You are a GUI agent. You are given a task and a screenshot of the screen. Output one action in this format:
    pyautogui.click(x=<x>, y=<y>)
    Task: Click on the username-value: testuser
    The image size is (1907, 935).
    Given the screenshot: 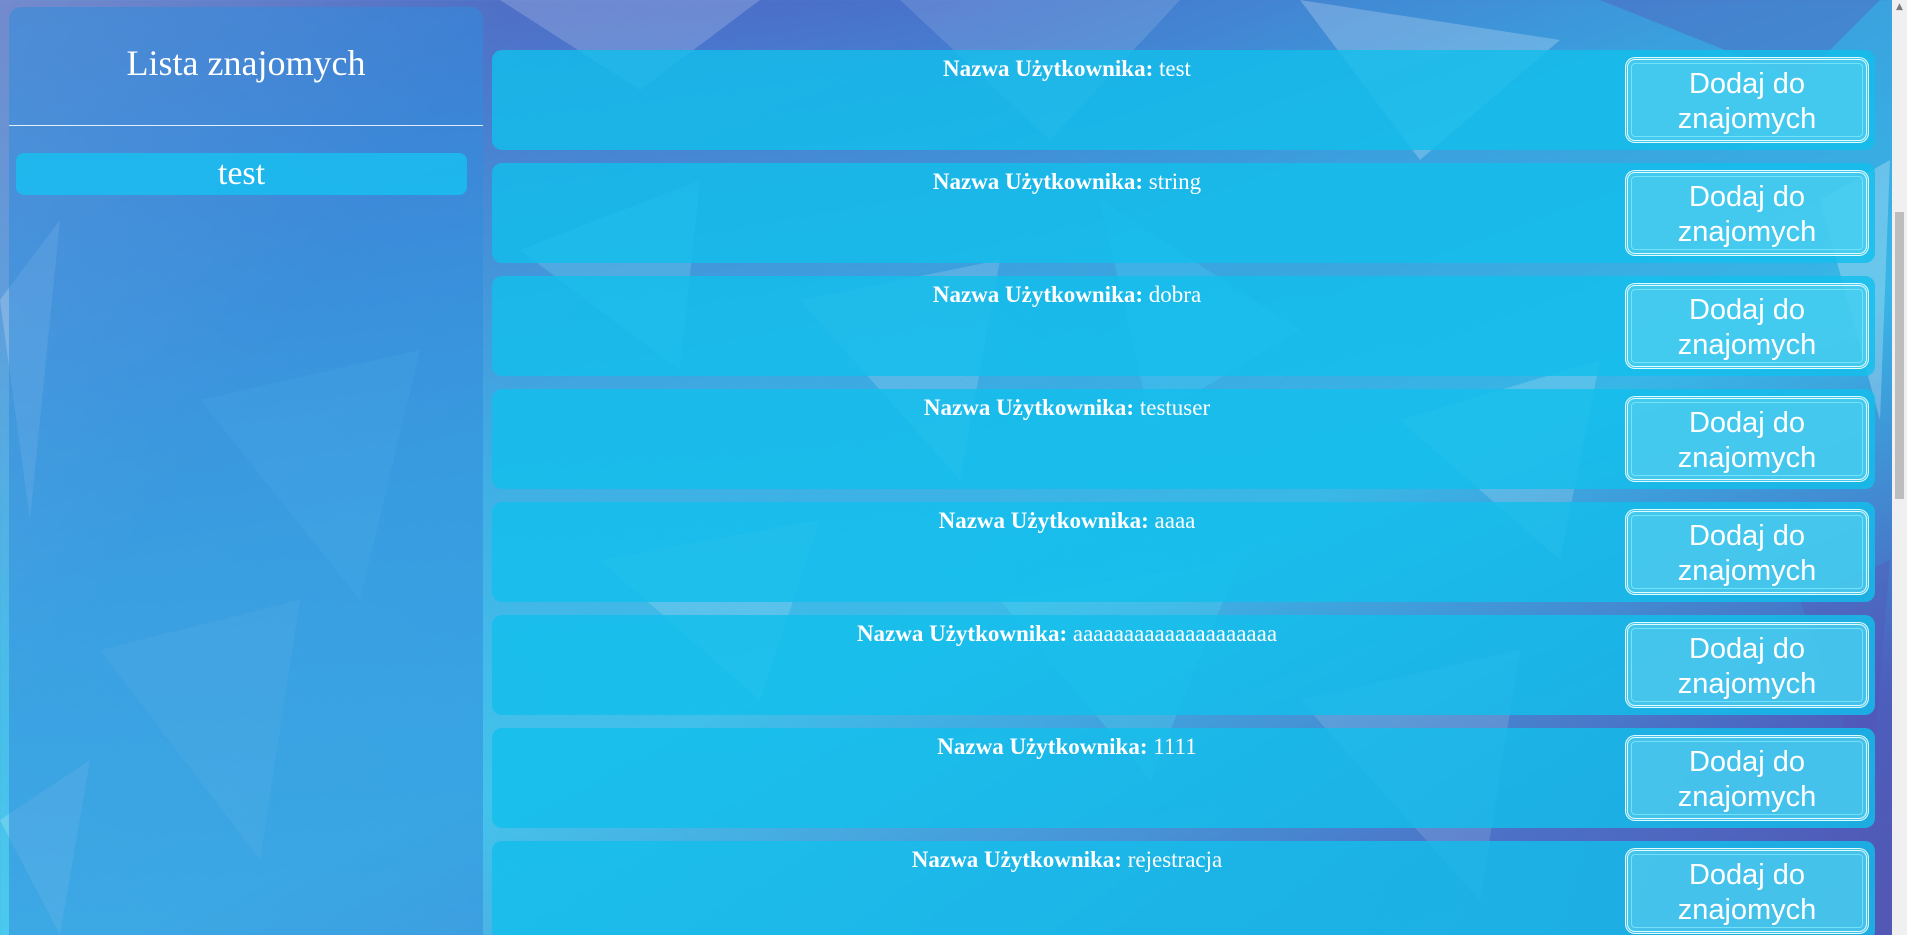 What is the action you would take?
    pyautogui.click(x=1175, y=407)
    